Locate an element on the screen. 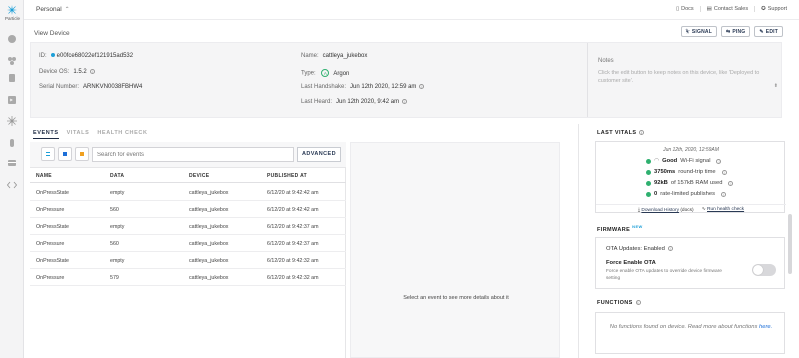  last-handshake: Last Handshake: Jun 12th 2020, 12:59 am i is located at coordinates (363, 87).